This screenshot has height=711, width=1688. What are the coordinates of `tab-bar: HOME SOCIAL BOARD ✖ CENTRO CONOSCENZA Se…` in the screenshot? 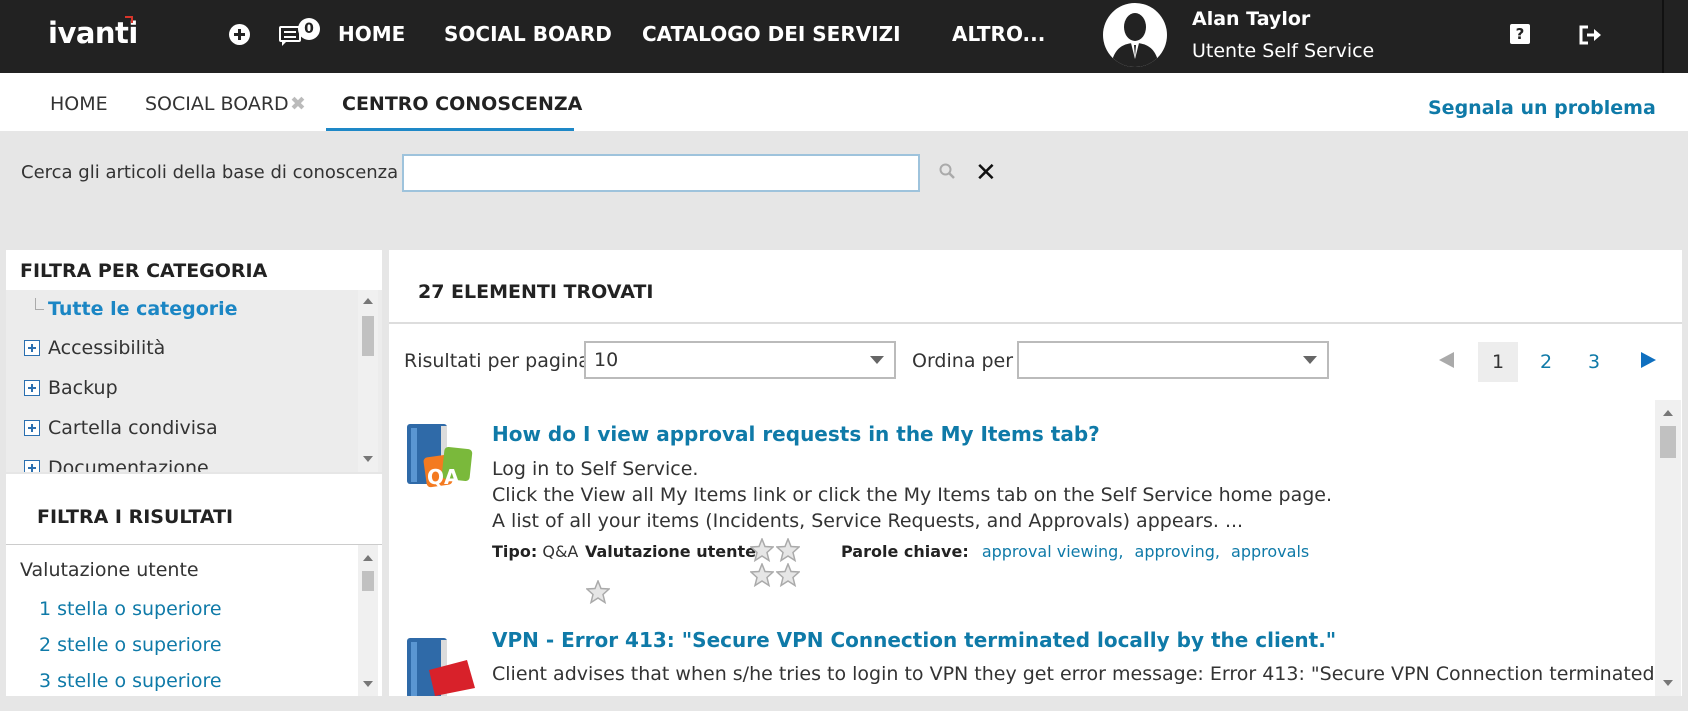 It's located at (844, 102).